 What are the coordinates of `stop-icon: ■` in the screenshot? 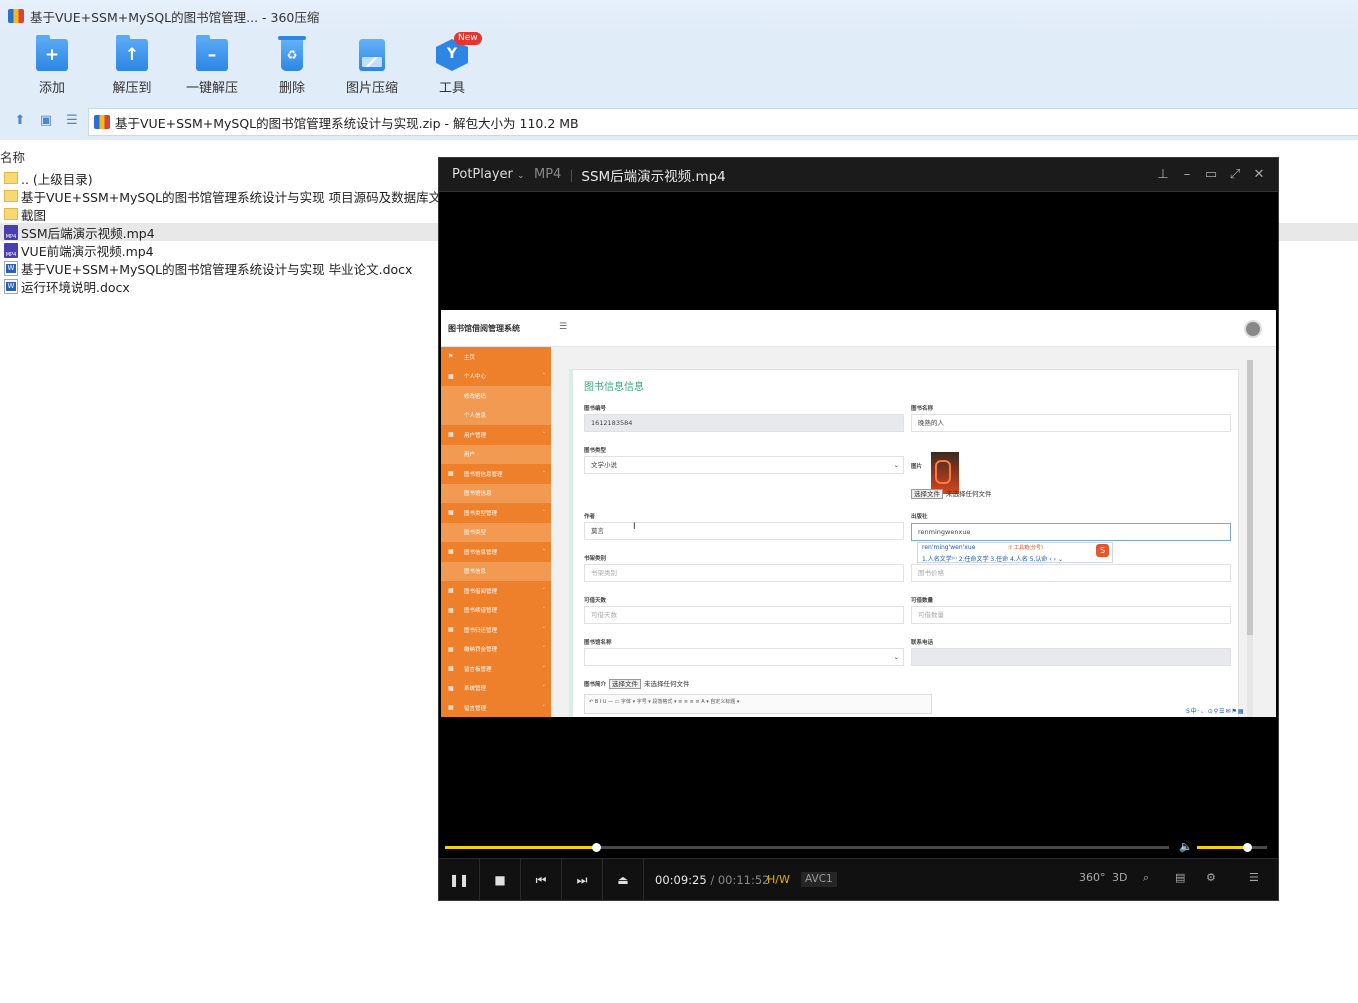 It's located at (500, 880).